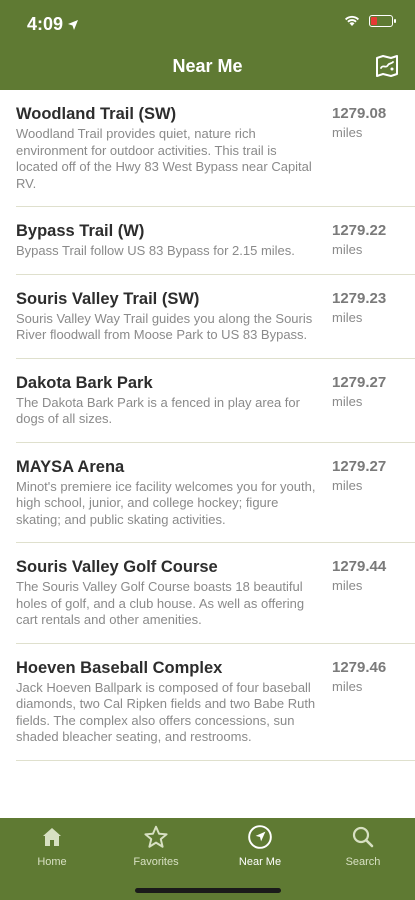 Image resolution: width=415 pixels, height=900 pixels. What do you see at coordinates (359, 113) in the screenshot?
I see `item-distance: 1279.08` at bounding box center [359, 113].